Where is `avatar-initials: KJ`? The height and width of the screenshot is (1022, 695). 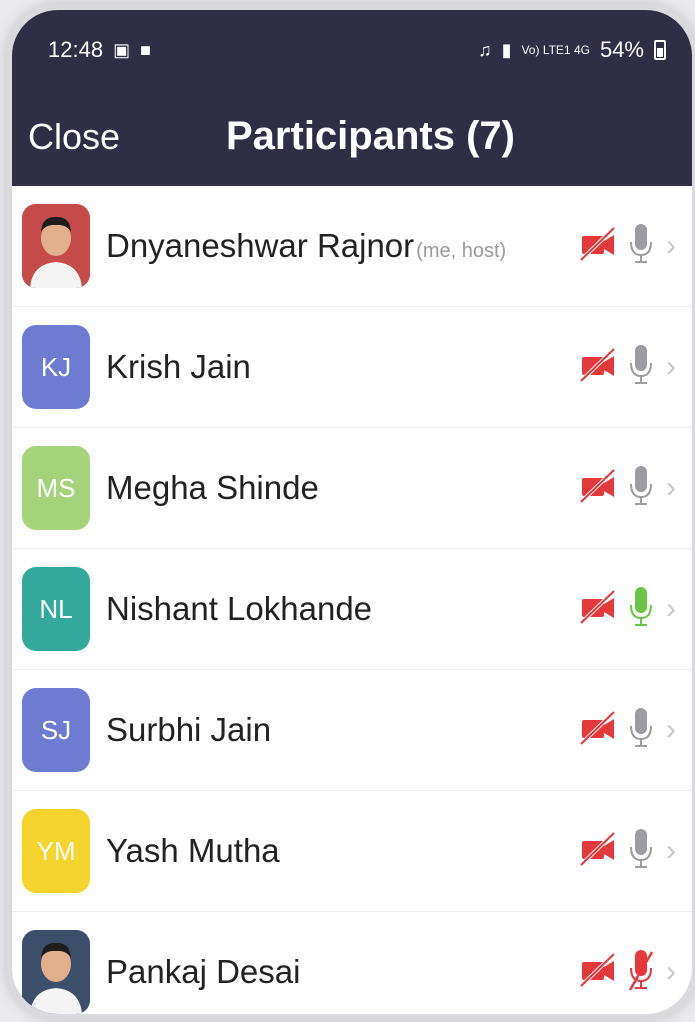
avatar-initials: KJ is located at coordinates (56, 367).